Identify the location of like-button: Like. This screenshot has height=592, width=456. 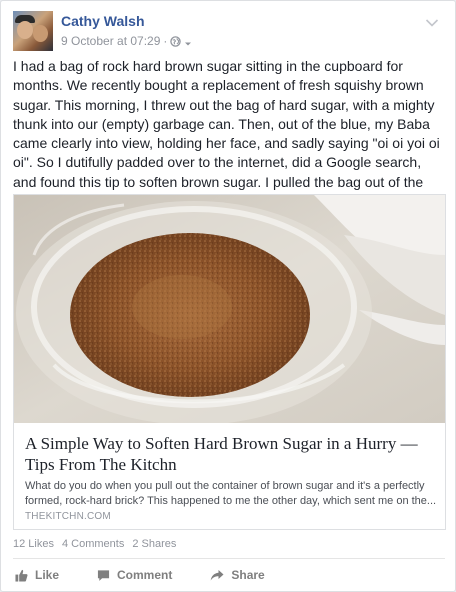
(37, 575).